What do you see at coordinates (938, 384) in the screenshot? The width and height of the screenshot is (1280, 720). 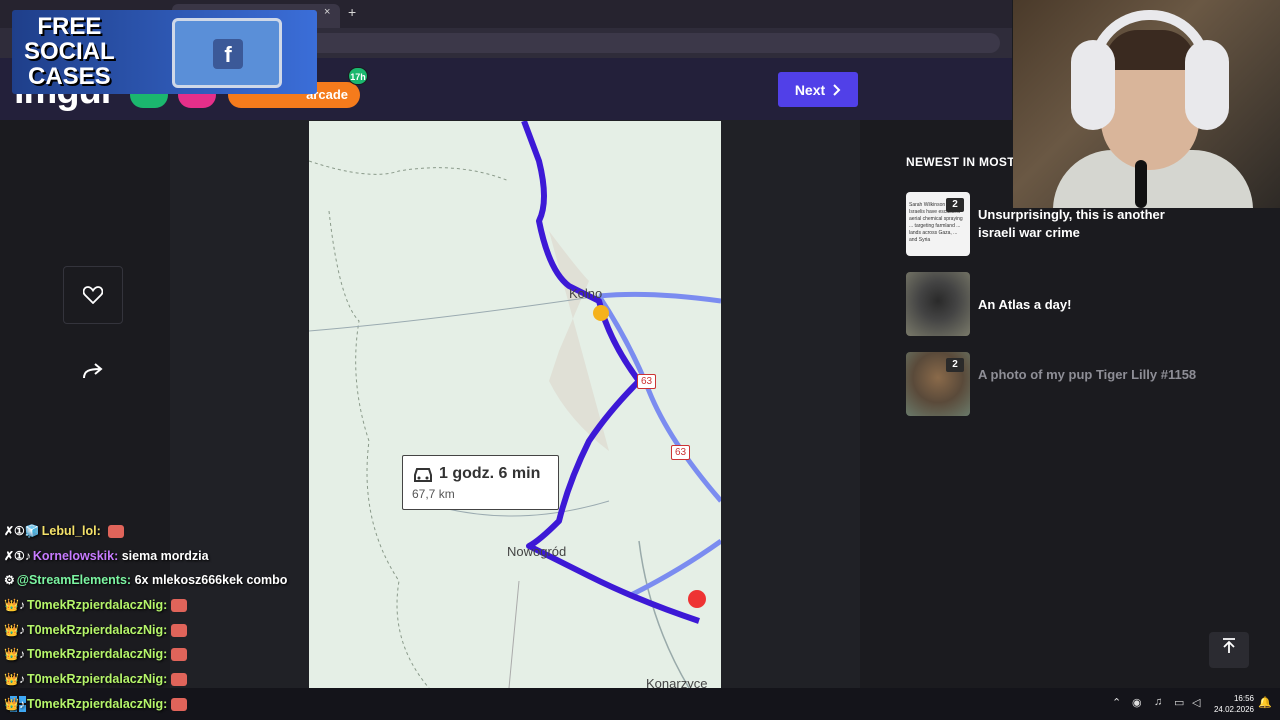 I see `news-thumbnail: 2` at bounding box center [938, 384].